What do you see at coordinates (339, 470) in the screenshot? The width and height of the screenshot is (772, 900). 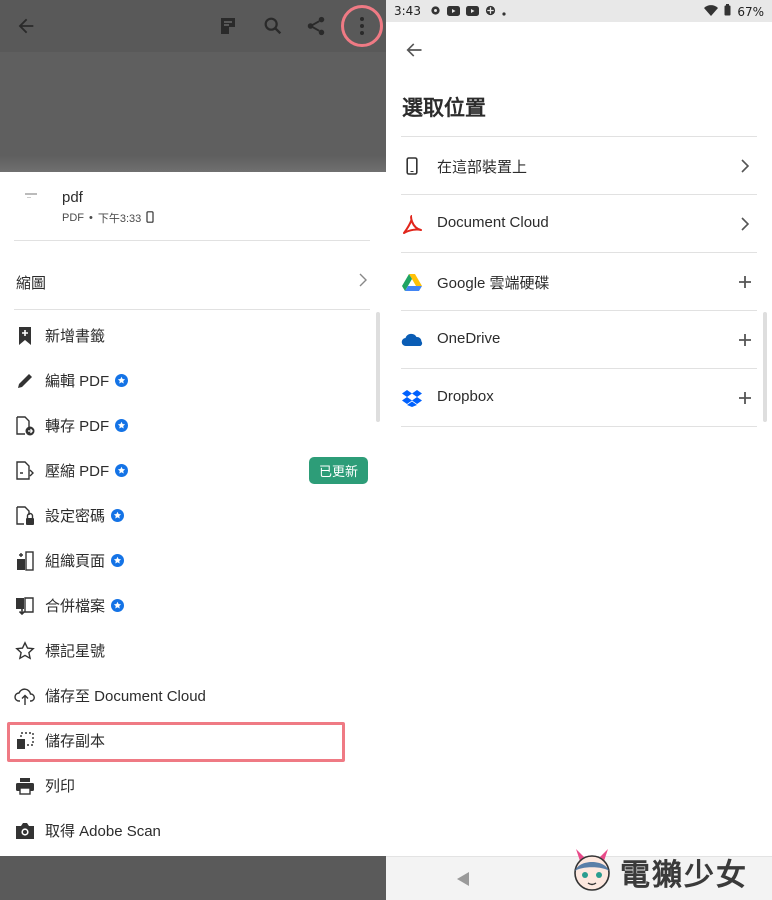 I see `updated-badge: 已更新` at bounding box center [339, 470].